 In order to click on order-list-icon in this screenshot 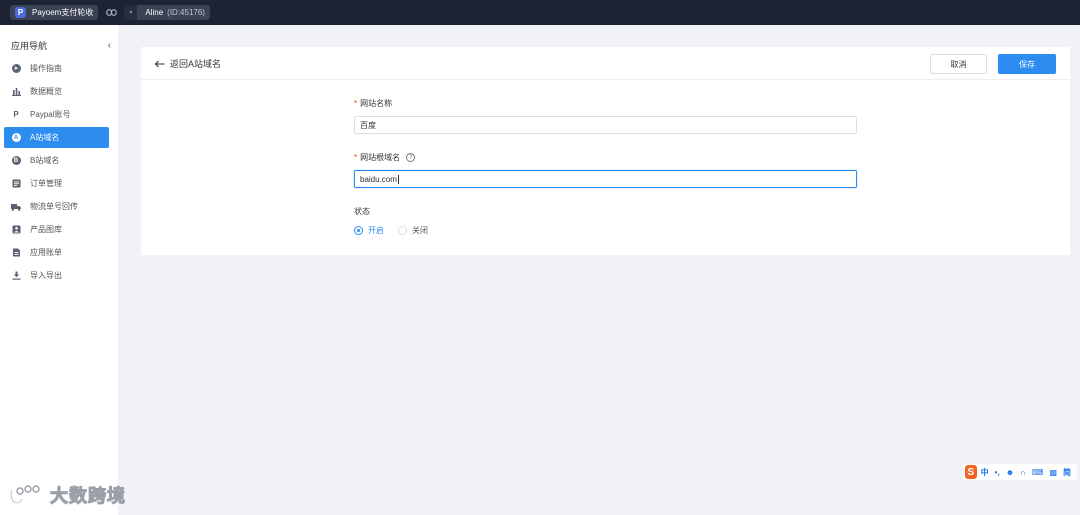, I will do `click(16, 184)`.